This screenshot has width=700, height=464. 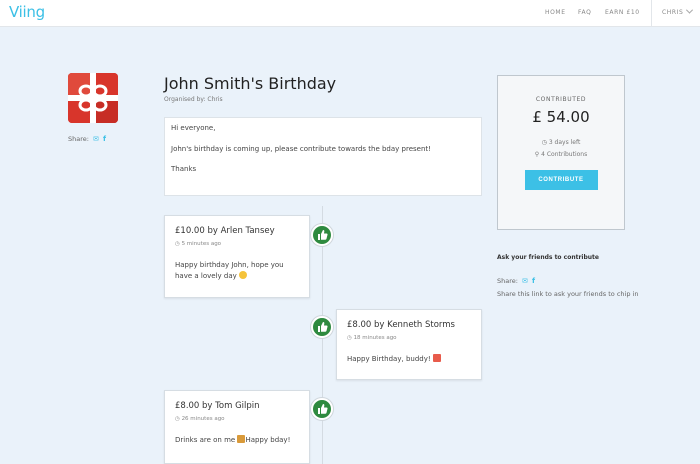 I want to click on time-text: 26 minutes ago, so click(x=203, y=419).